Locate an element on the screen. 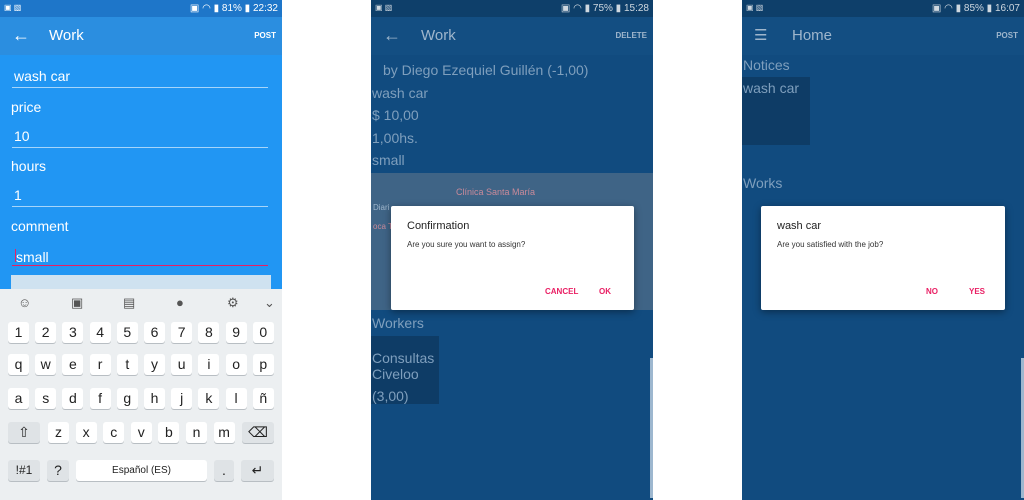 The height and width of the screenshot is (500, 1024). key-u: u is located at coordinates (182, 364).